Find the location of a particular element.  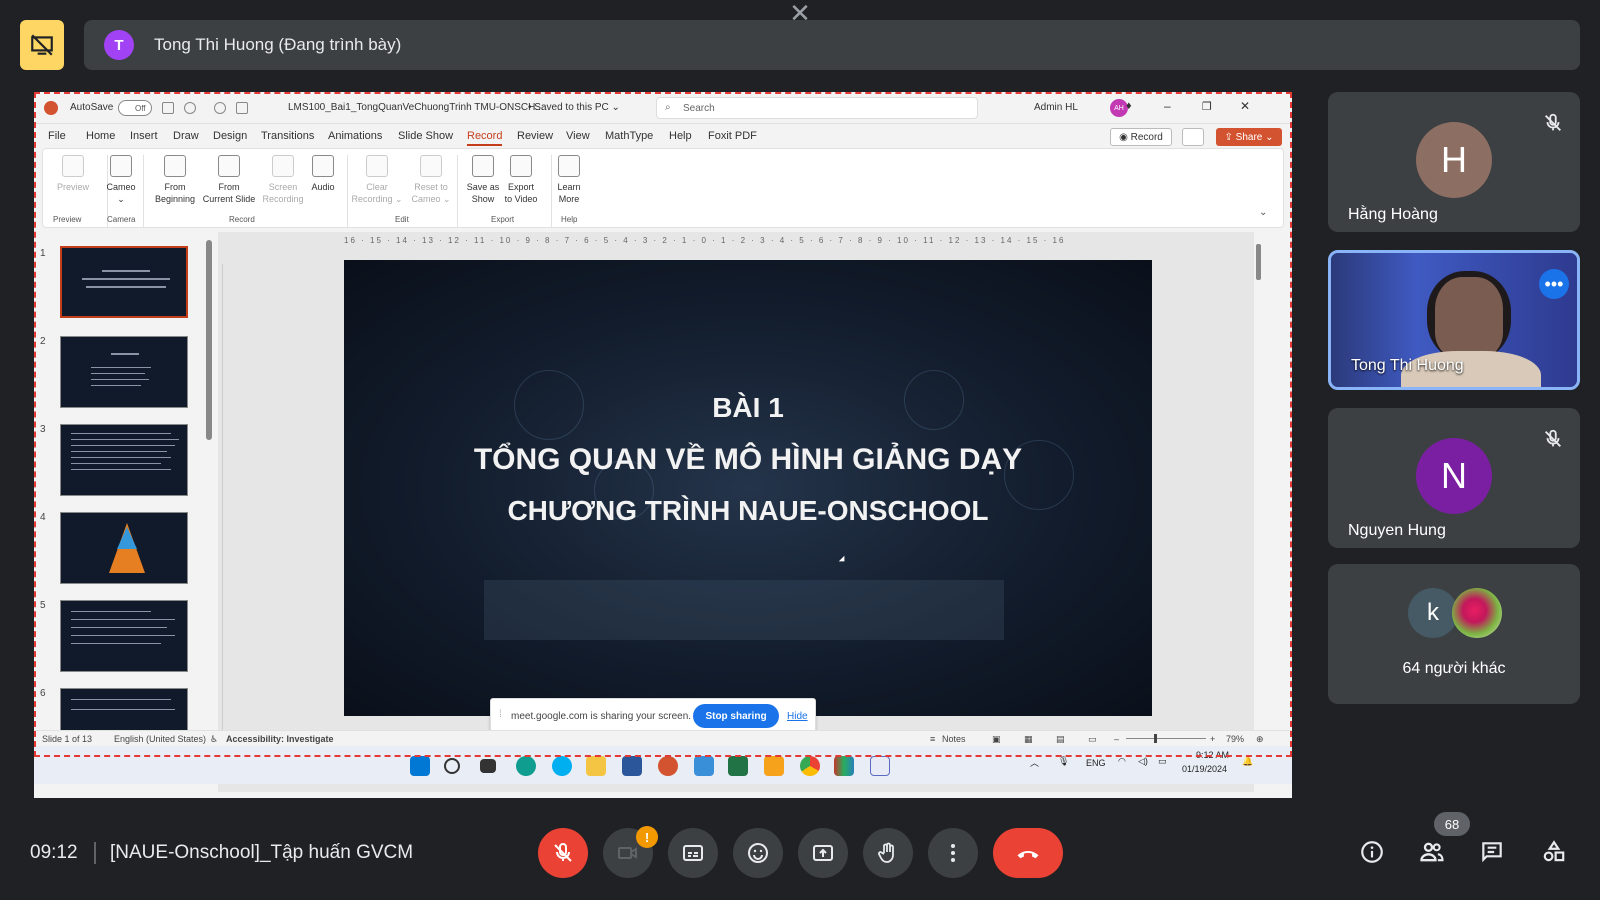

leave-call-button is located at coordinates (1028, 853).